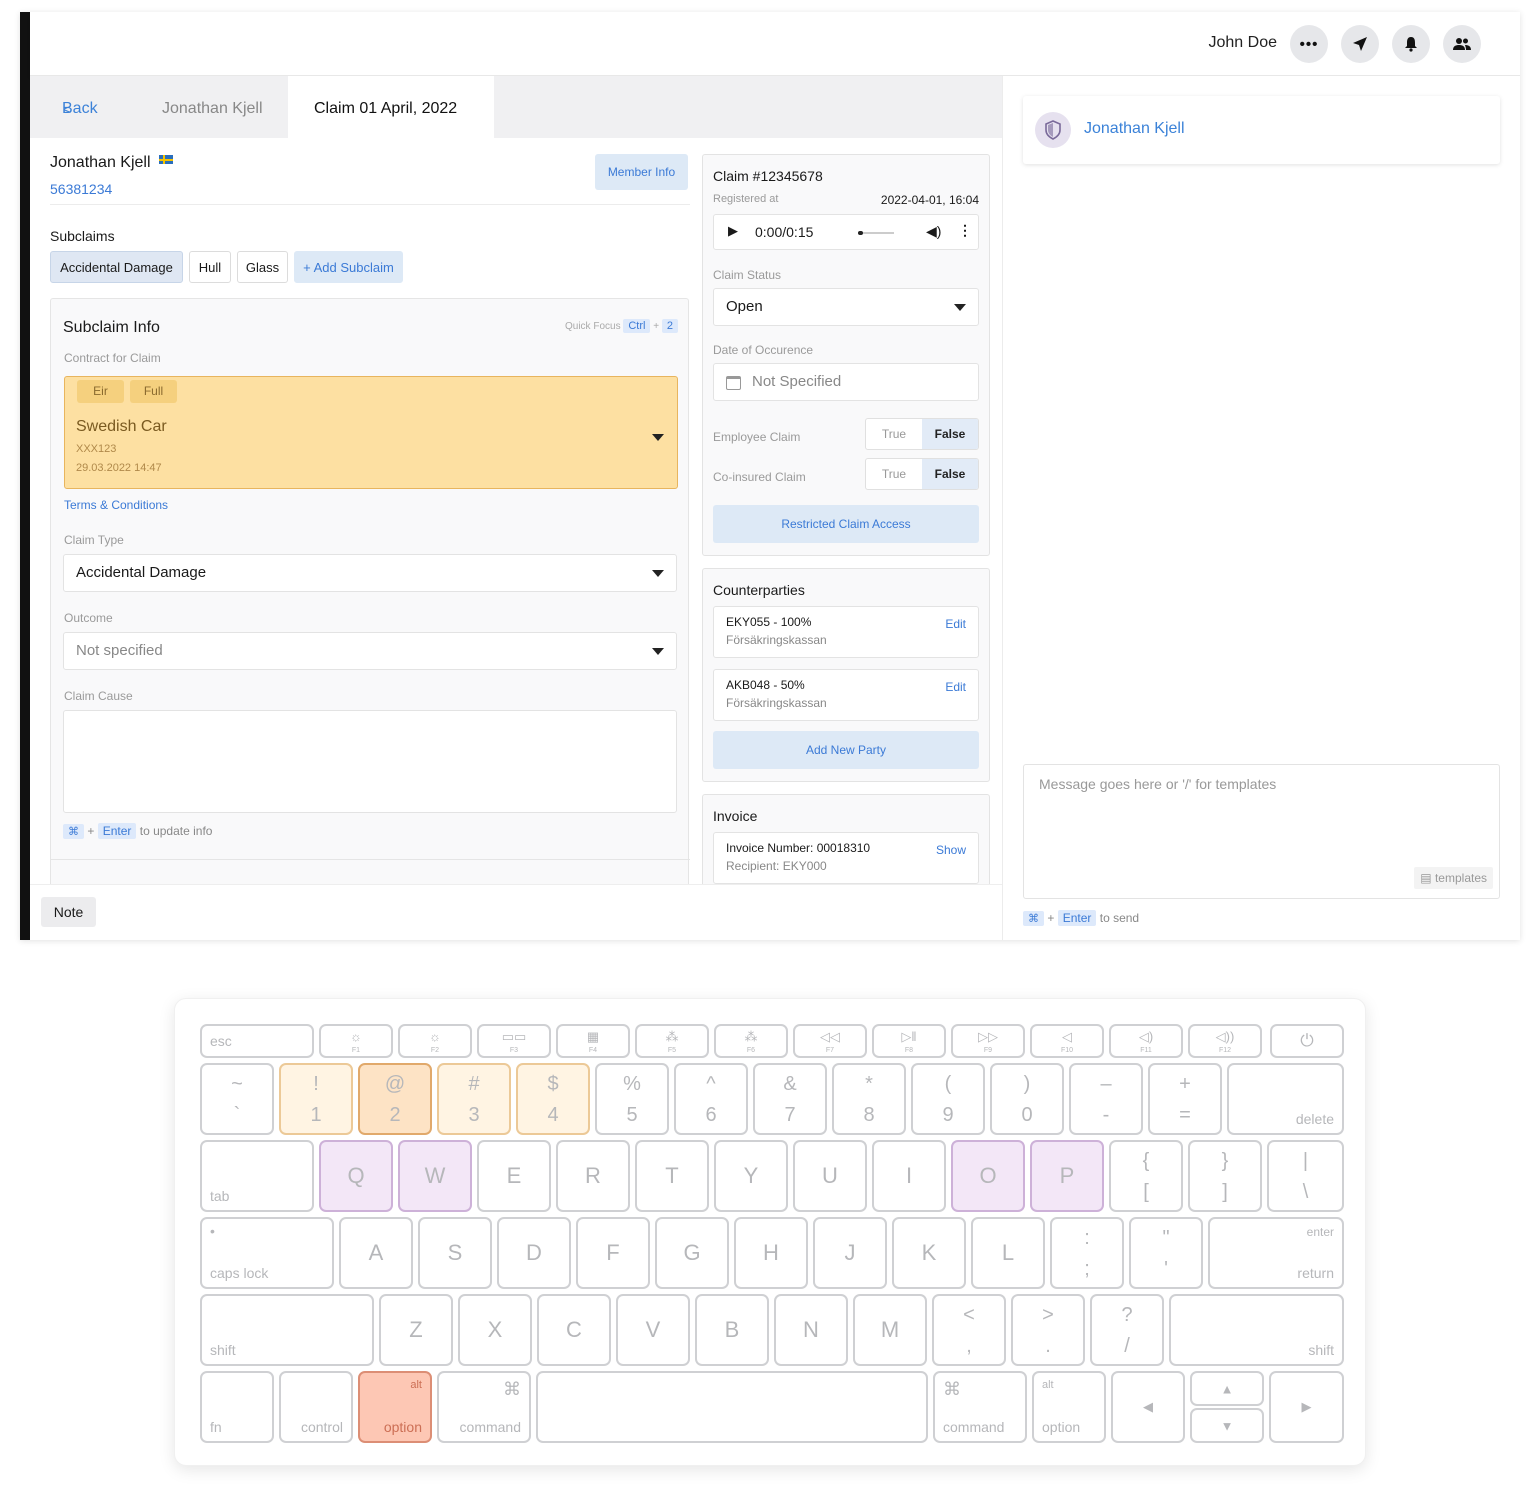  Describe the element at coordinates (894, 434) in the screenshot. I see `employee-true-option: True` at that location.